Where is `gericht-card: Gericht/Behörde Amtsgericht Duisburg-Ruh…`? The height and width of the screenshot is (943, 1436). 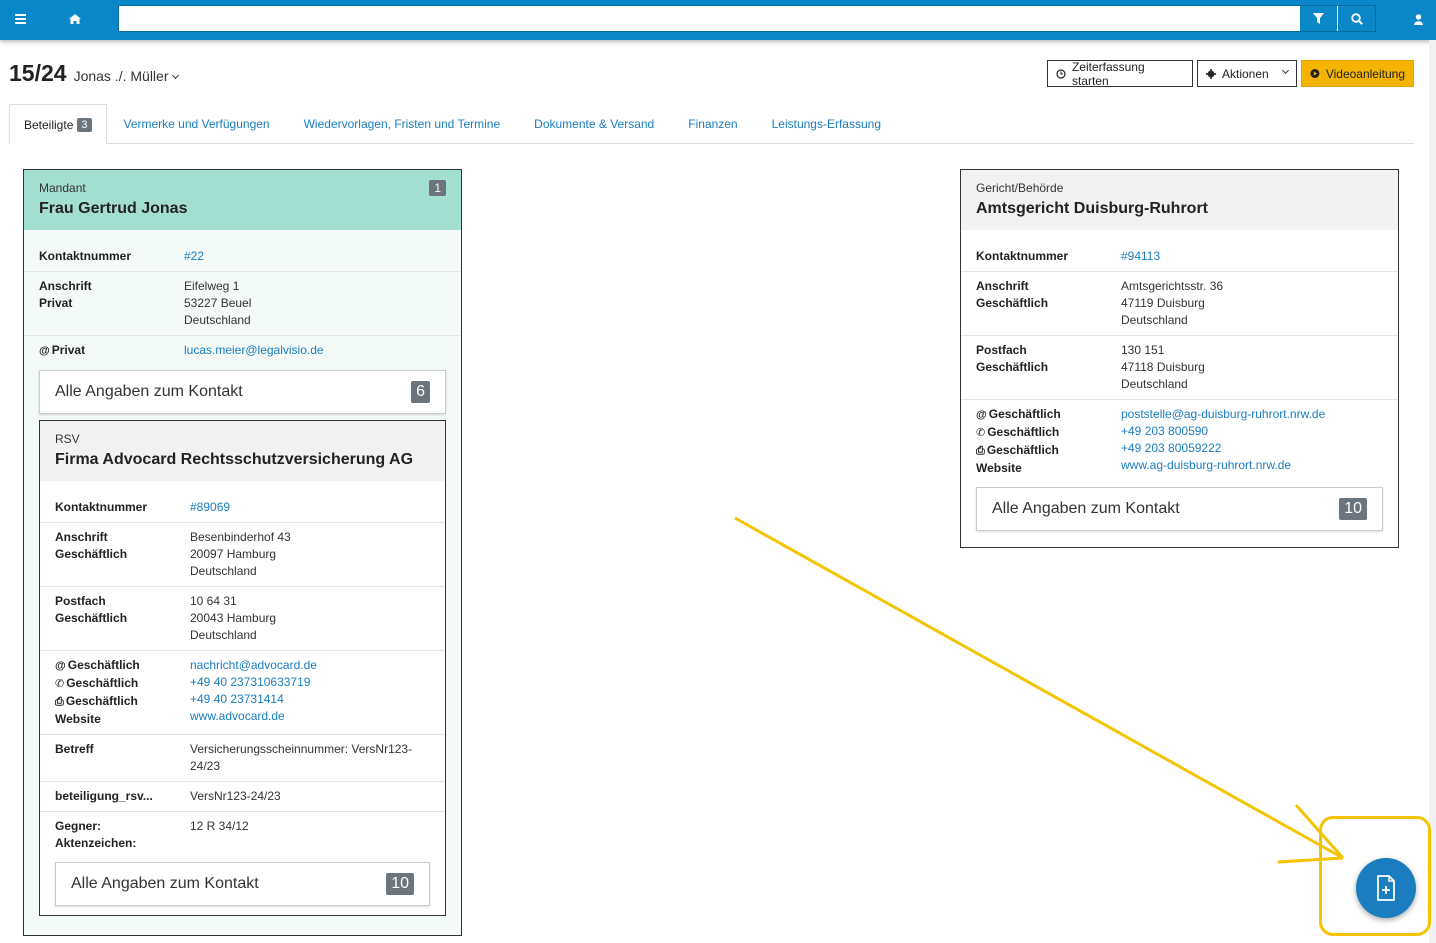
gericht-card: Gericht/Behörde Amtsgericht Duisburg-Ruh… is located at coordinates (1179, 358).